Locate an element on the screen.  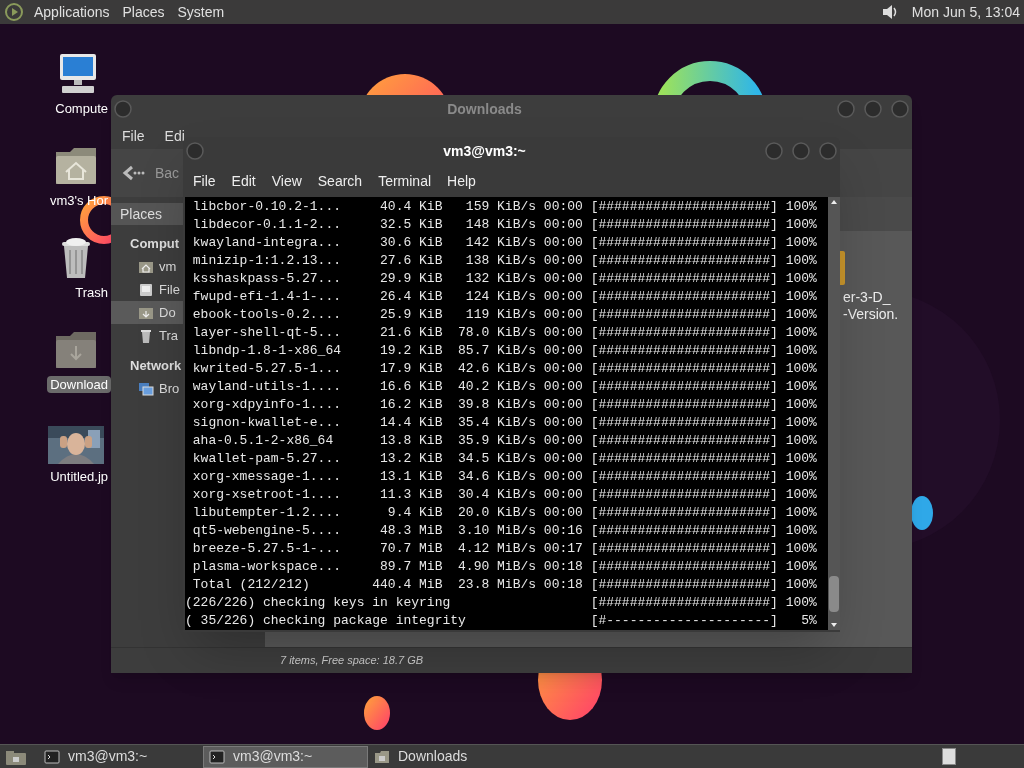
terminal-line: fwupd-efi-1.4-1-... 26.4 KiB 124 KiB/s 00:00 [######################] 100% is located at coordinates (504, 297).